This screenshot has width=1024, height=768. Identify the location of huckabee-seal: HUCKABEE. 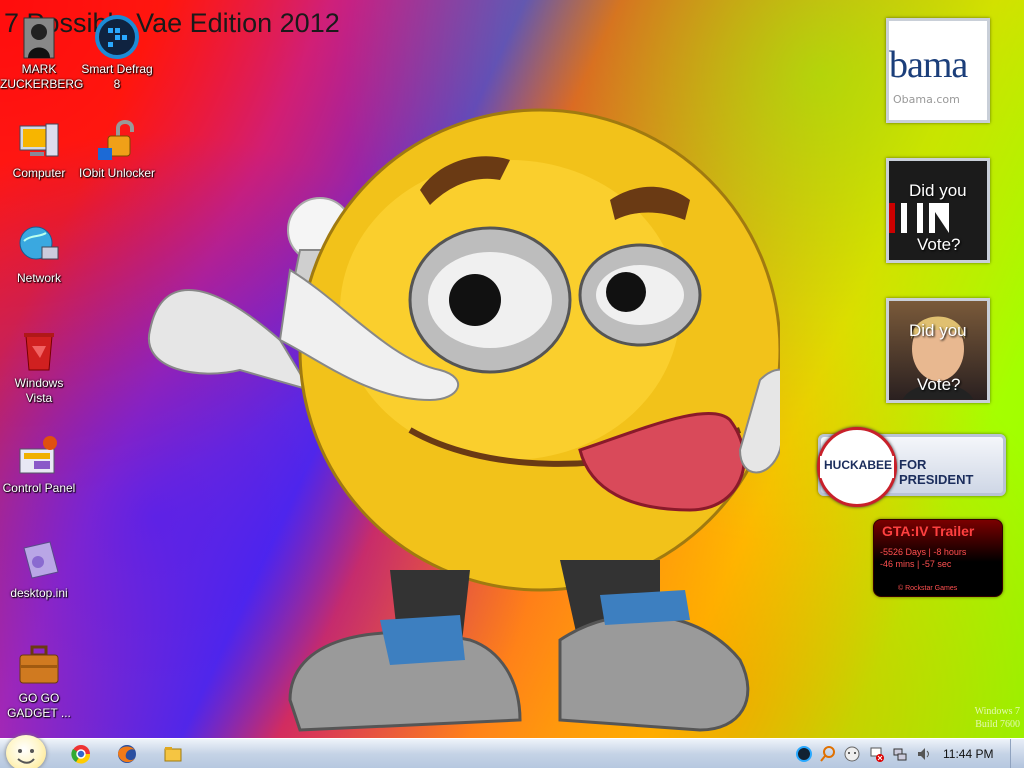
(857, 467).